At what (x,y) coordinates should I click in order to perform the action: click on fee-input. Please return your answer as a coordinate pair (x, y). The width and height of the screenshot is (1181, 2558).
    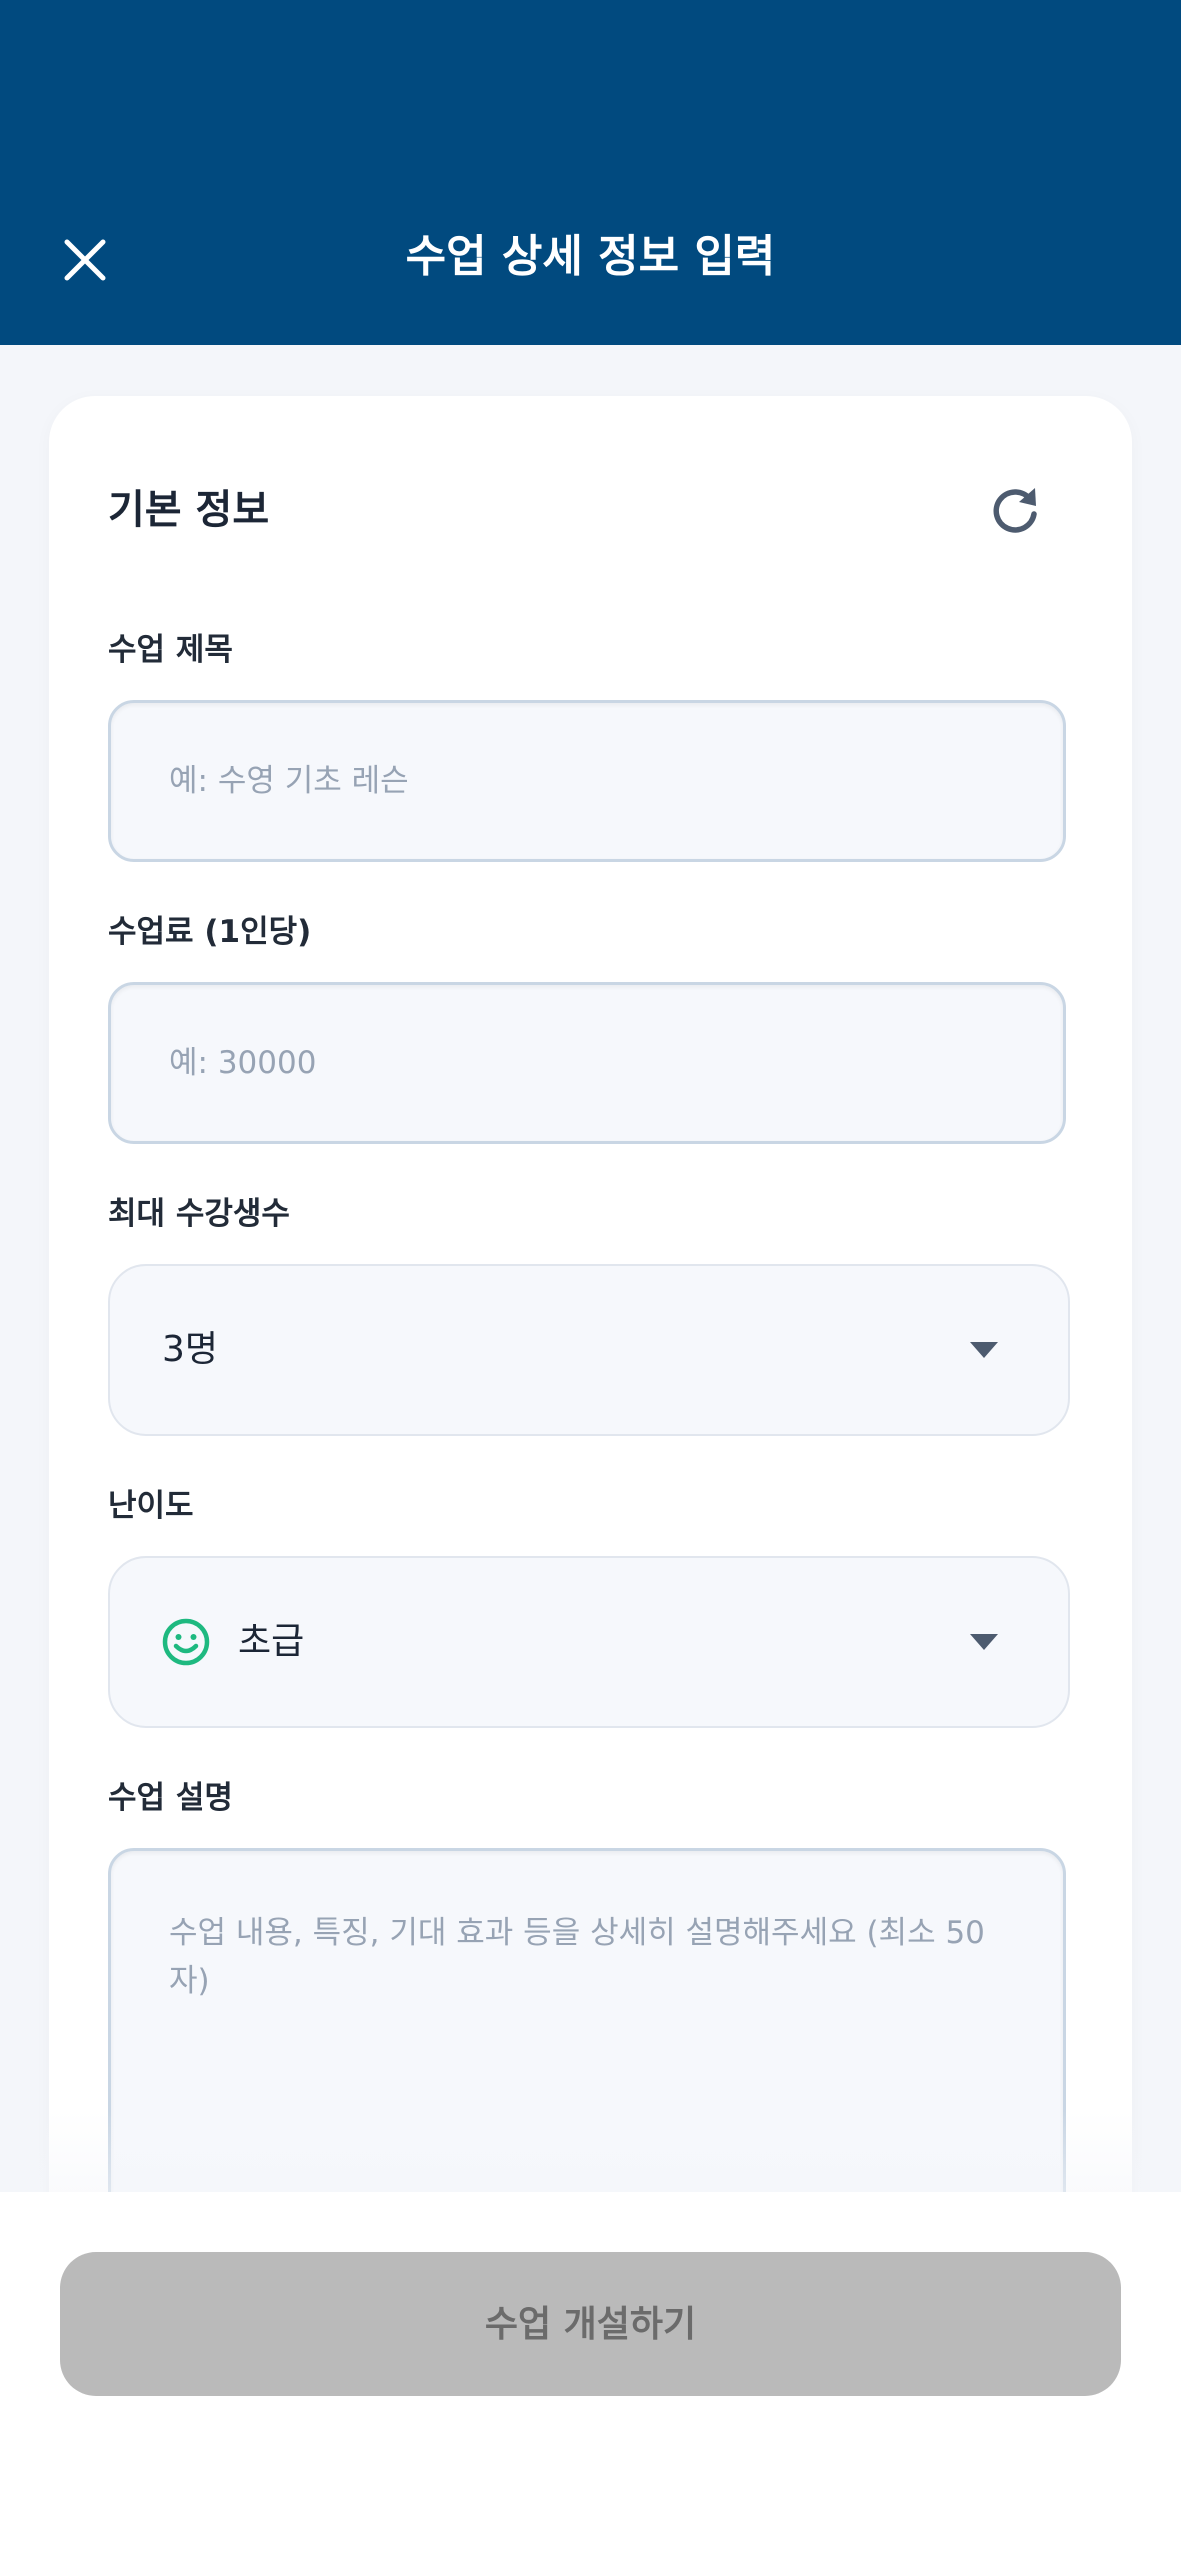
    Looking at the image, I should click on (587, 1063).